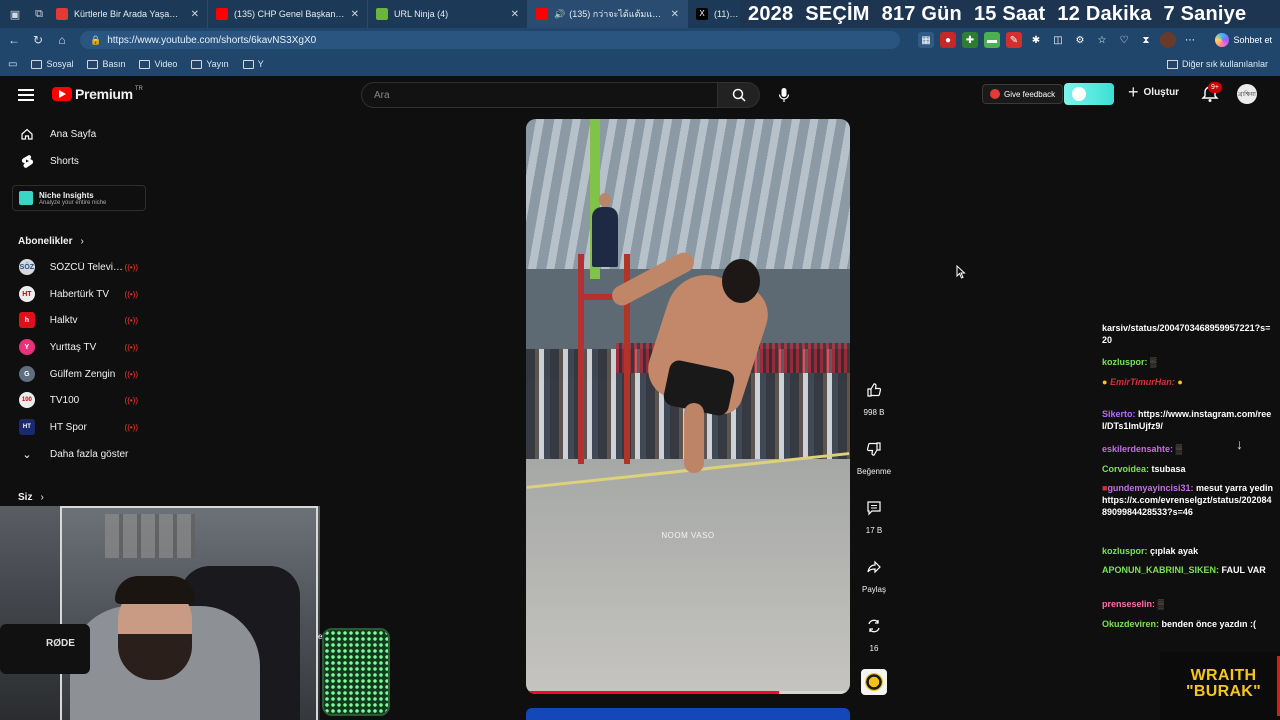 This screenshot has height=720, width=1280. I want to click on back-icon: ←, so click(14, 40).